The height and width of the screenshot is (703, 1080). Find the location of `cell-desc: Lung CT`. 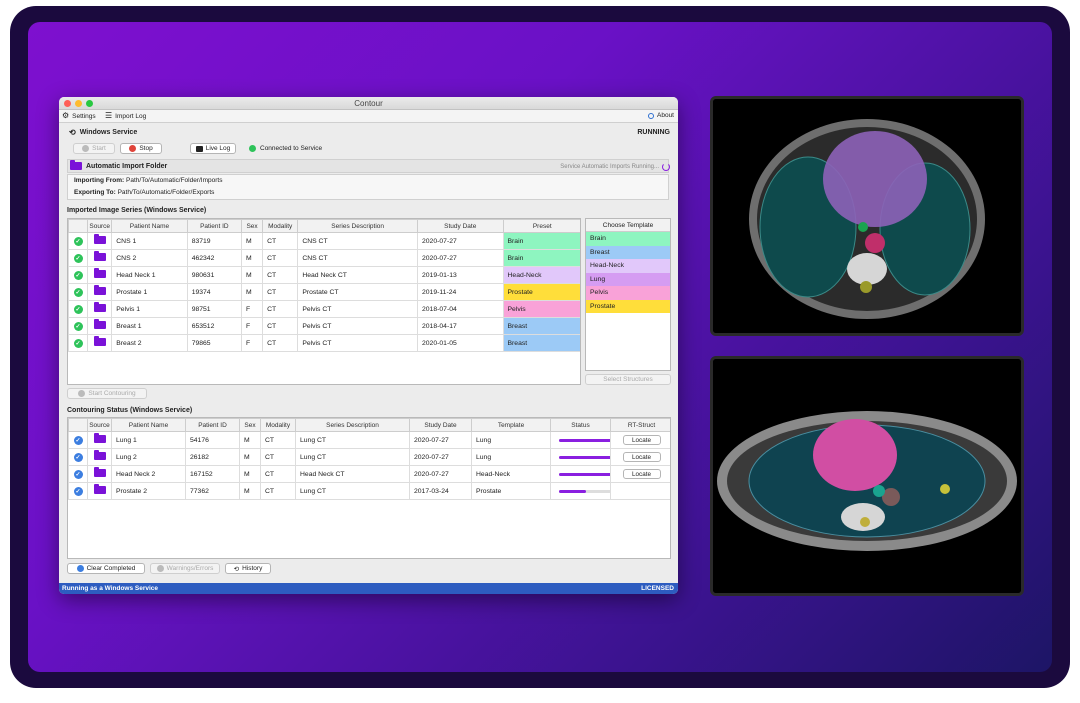

cell-desc: Lung CT is located at coordinates (352, 457).